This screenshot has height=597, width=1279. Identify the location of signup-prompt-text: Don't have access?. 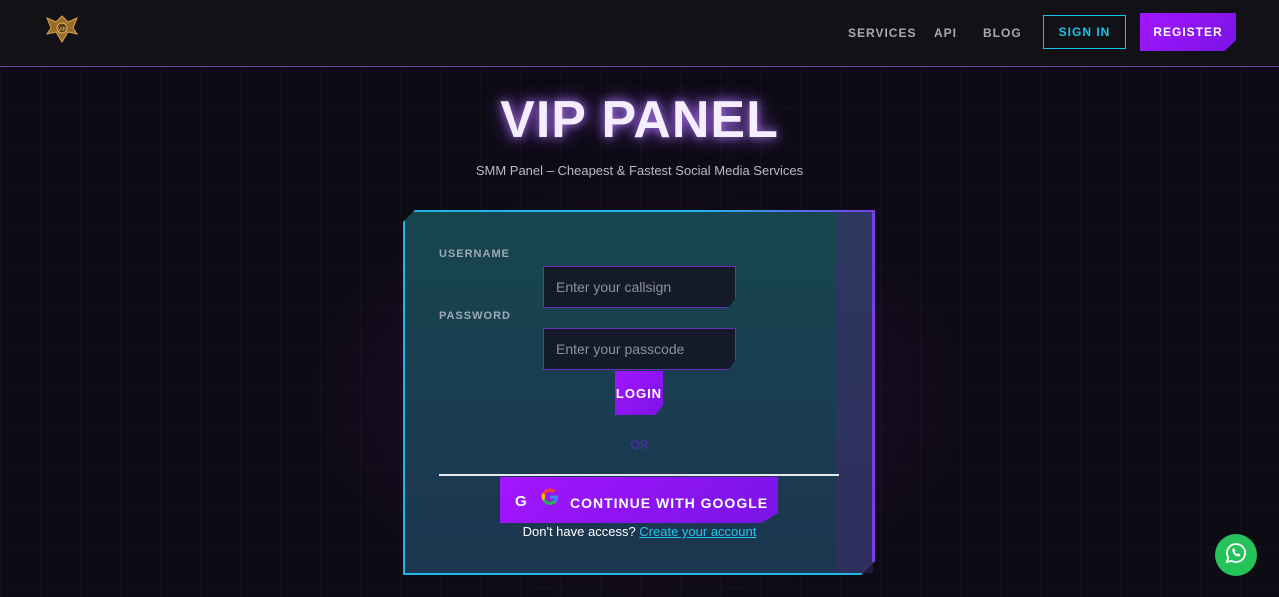
(579, 531).